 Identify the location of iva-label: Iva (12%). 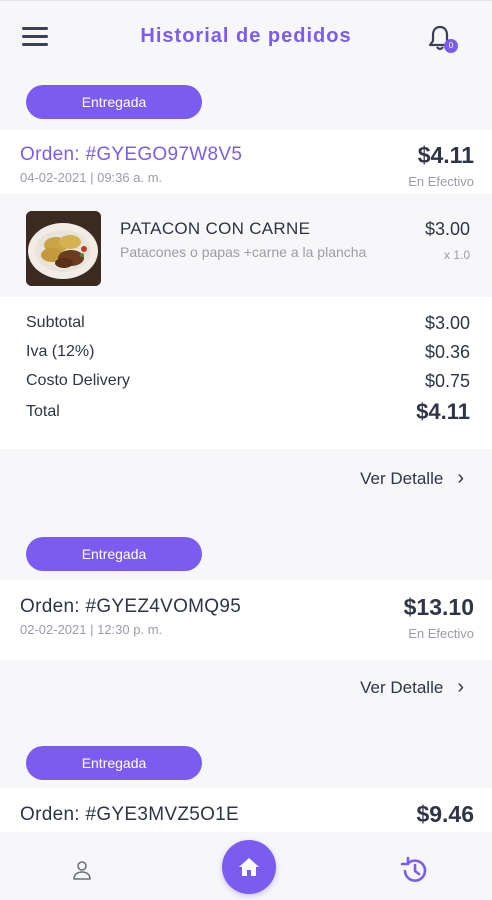
(60, 351).